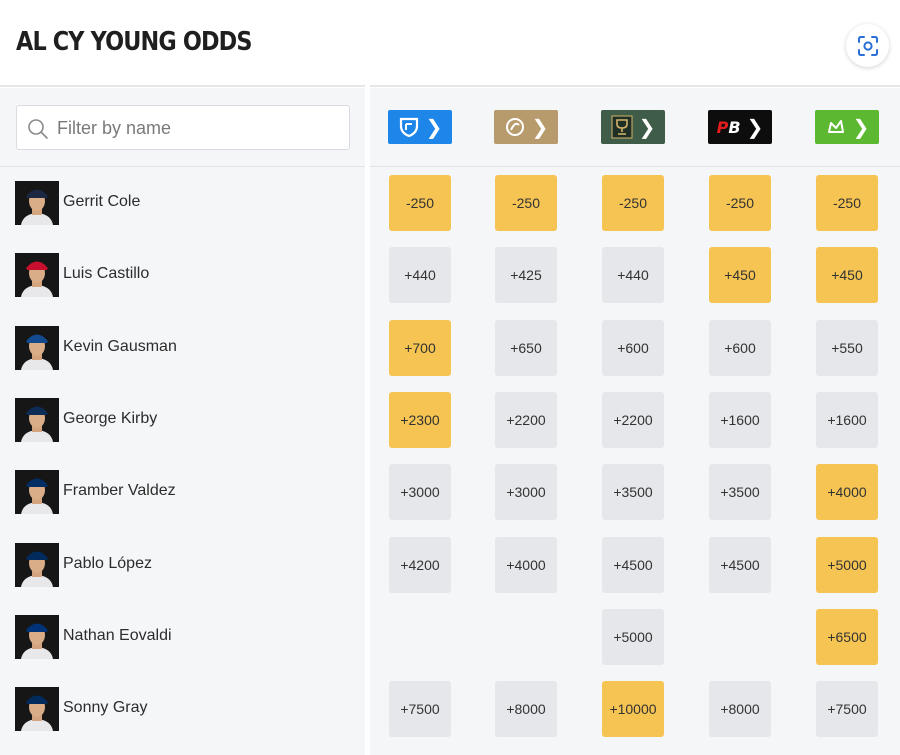 This screenshot has width=900, height=755. What do you see at coordinates (420, 347) in the screenshot?
I see `odds-cell-fanduel: +700` at bounding box center [420, 347].